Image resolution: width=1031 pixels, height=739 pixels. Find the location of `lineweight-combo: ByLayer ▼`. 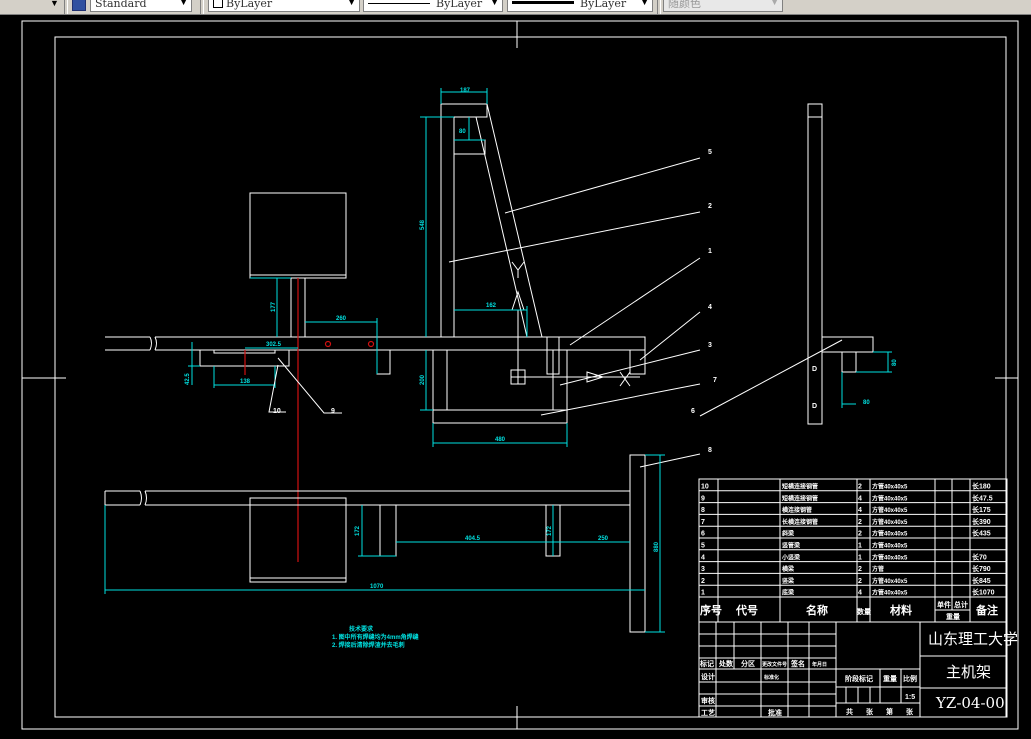

lineweight-combo: ByLayer ▼ is located at coordinates (580, 6).